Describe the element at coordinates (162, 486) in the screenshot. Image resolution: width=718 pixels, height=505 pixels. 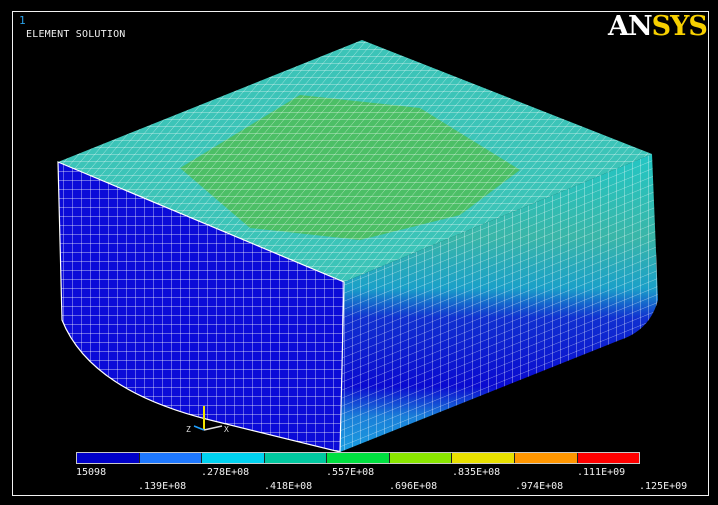
I see `legend-label: .139E+08` at that location.